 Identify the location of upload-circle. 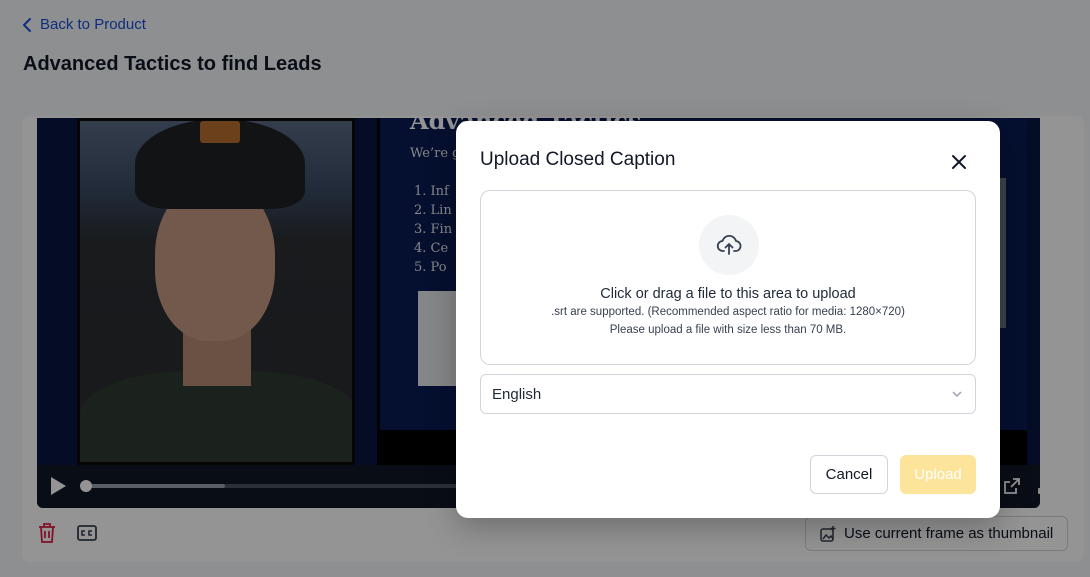
(729, 245).